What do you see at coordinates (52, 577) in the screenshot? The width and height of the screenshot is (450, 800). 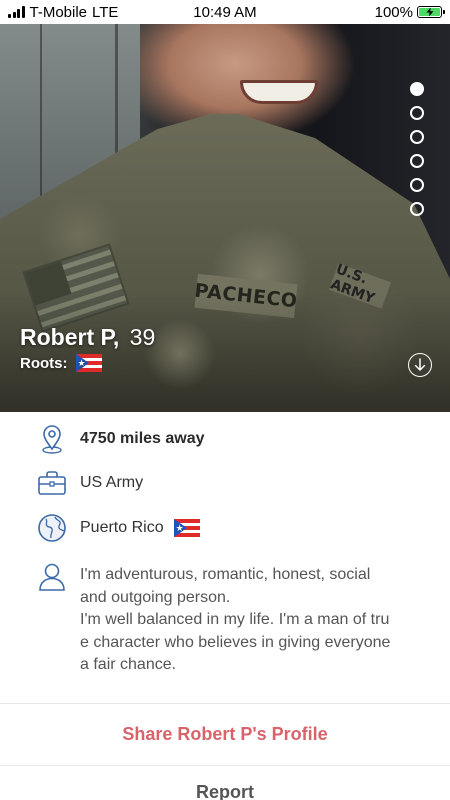 I see `person-icon` at bounding box center [52, 577].